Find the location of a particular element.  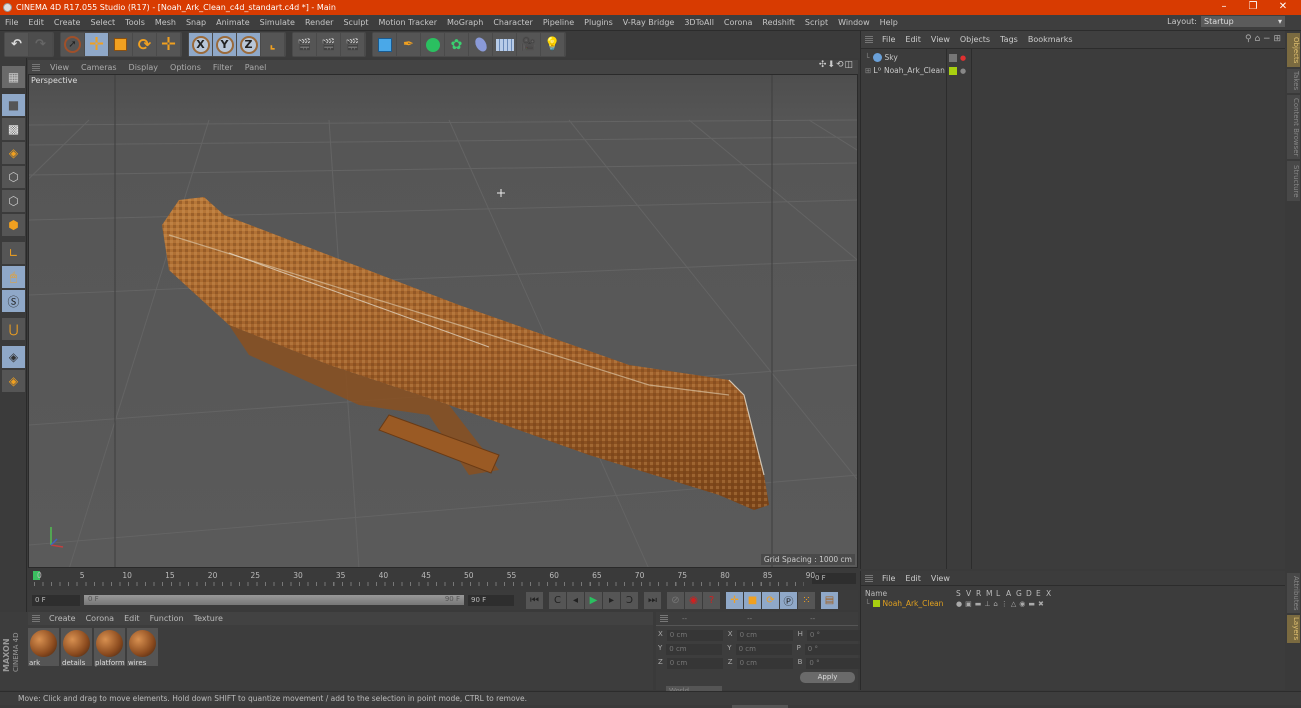

menu-pipeline: Pipeline is located at coordinates (558, 22).